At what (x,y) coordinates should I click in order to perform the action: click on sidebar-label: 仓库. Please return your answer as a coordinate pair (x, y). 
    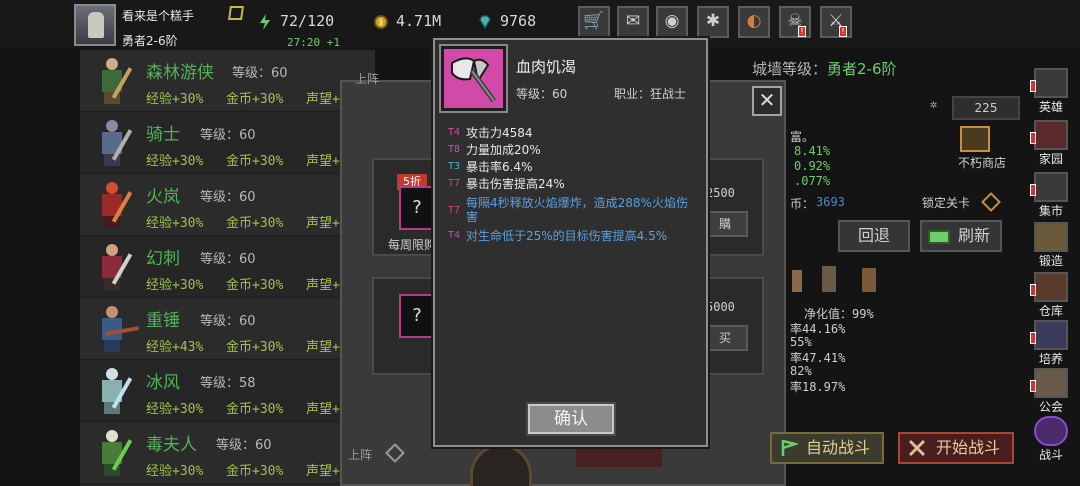
    Looking at the image, I should click on (1050, 311).